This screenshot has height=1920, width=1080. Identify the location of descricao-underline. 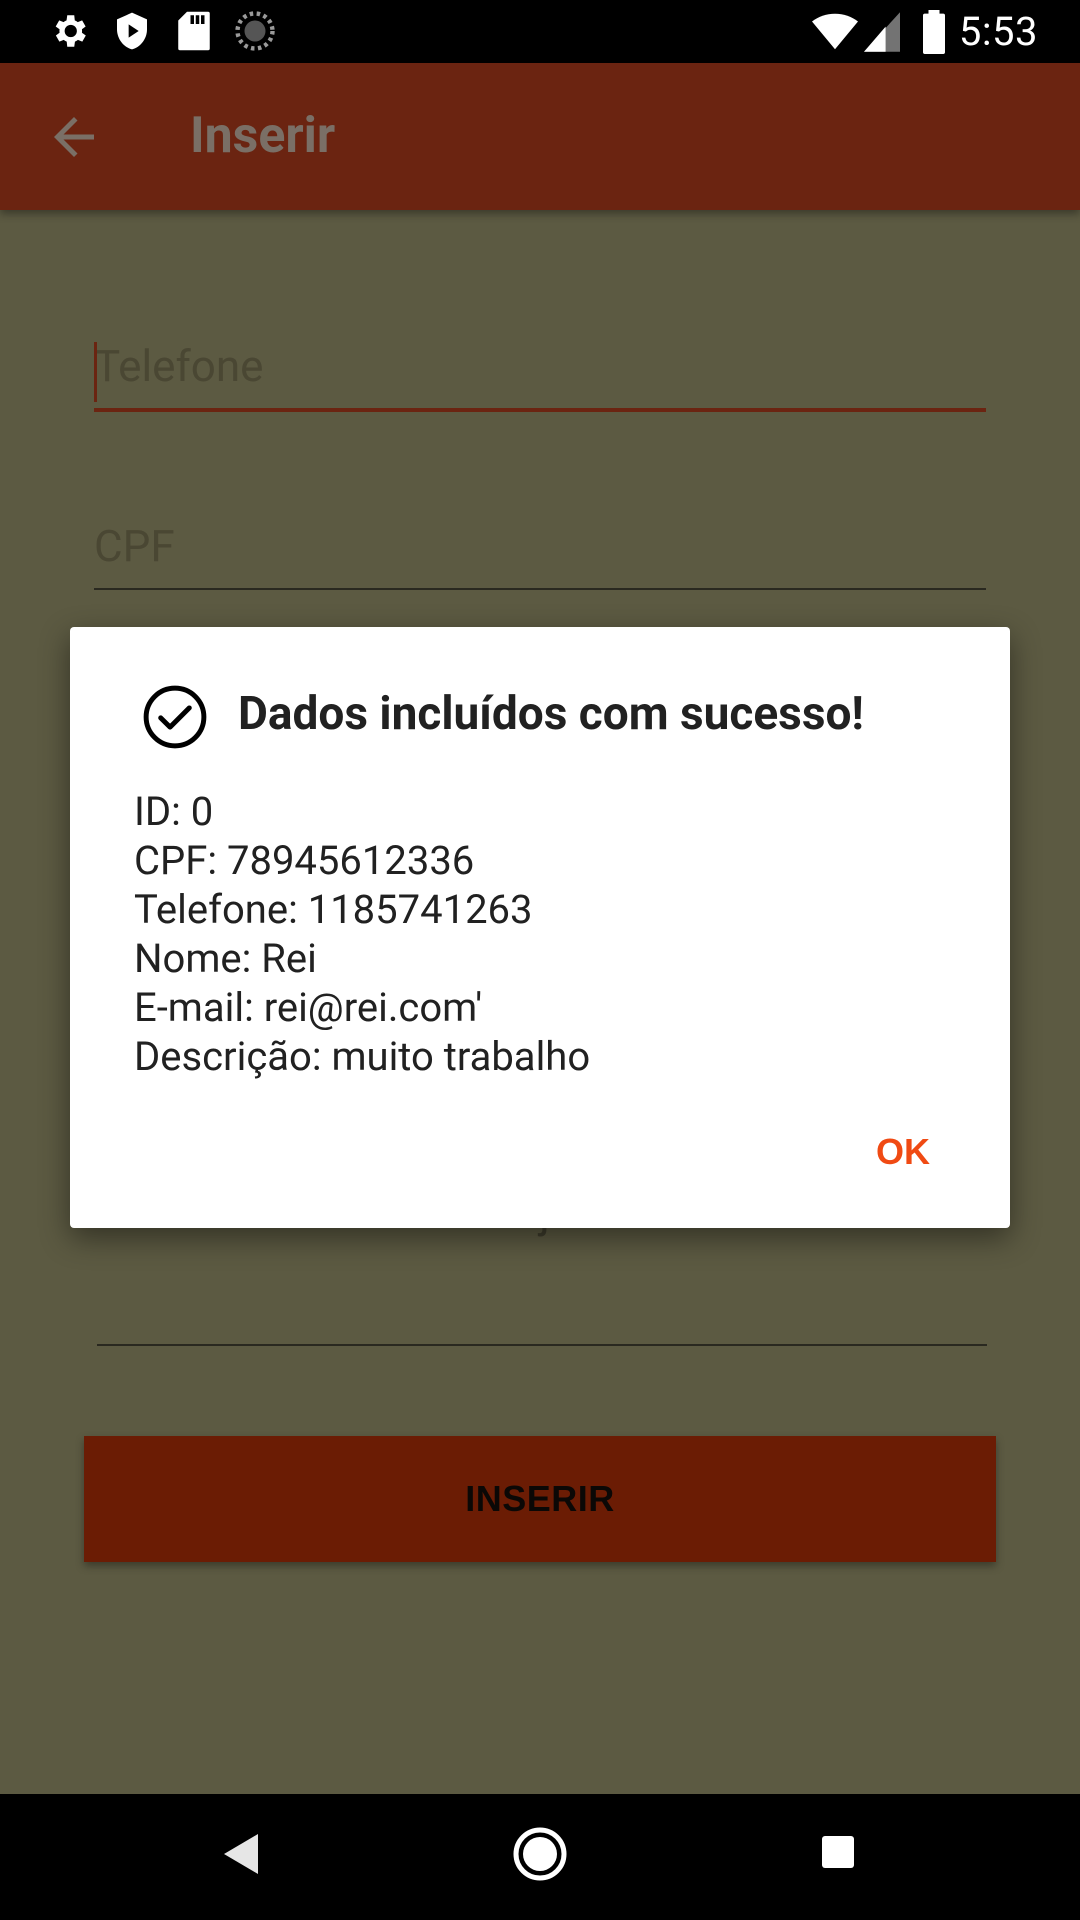
(542, 1345).